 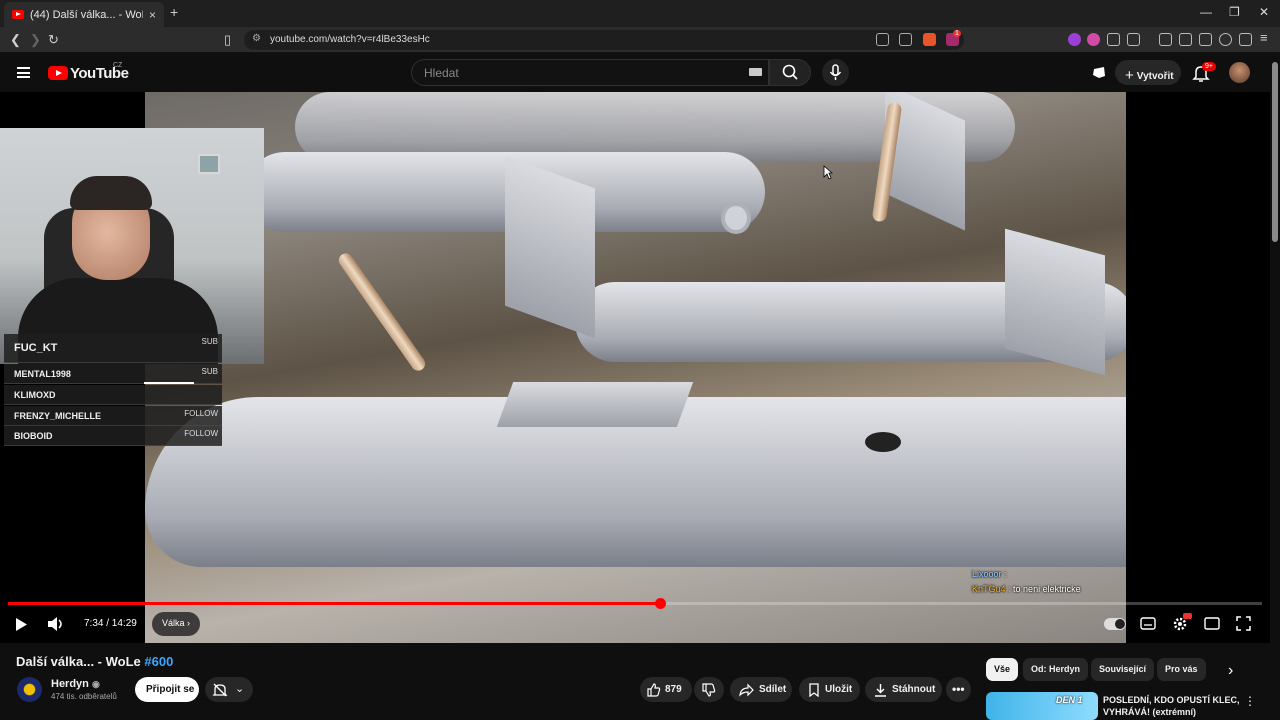 I want to click on download-label: Stáhnout, so click(x=914, y=689).